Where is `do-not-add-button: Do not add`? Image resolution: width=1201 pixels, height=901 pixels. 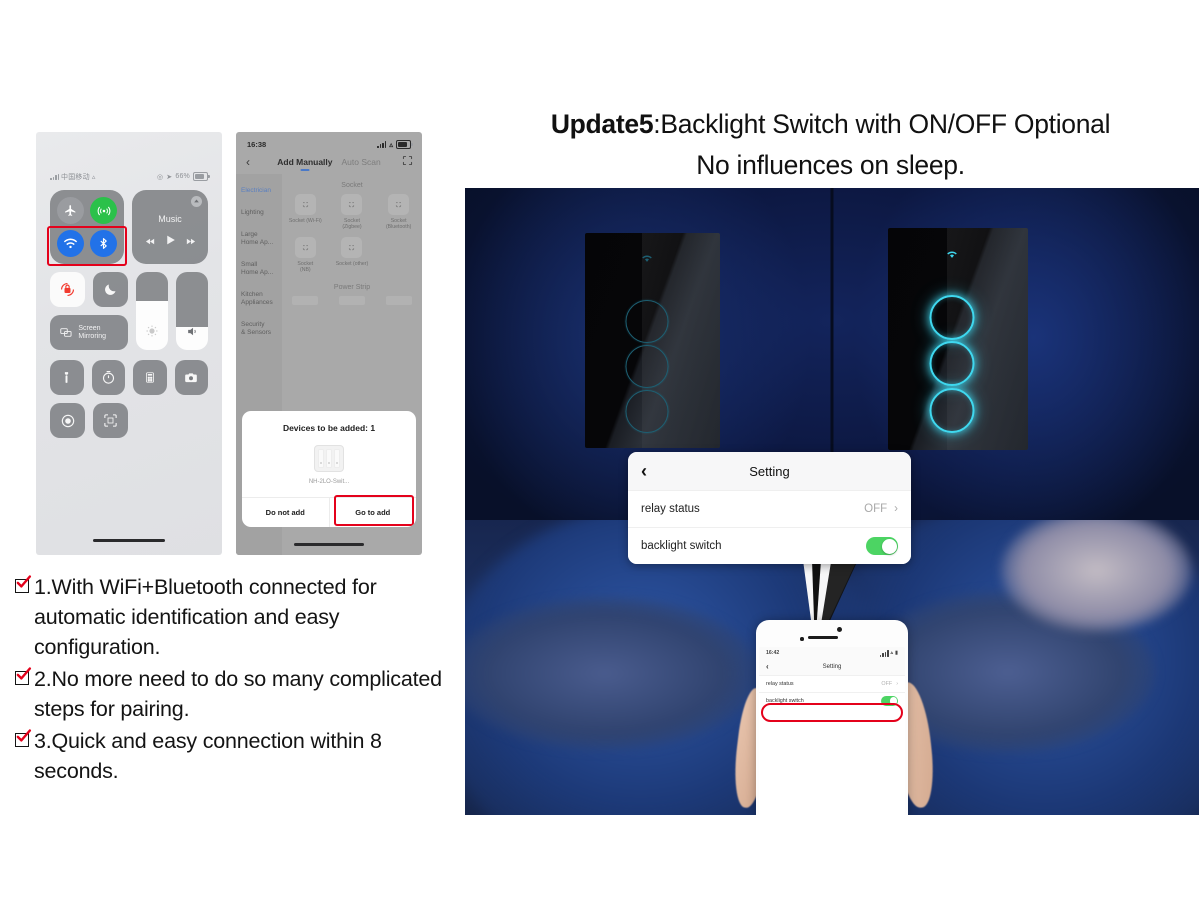
do-not-add-button: Do not add is located at coordinates (285, 512).